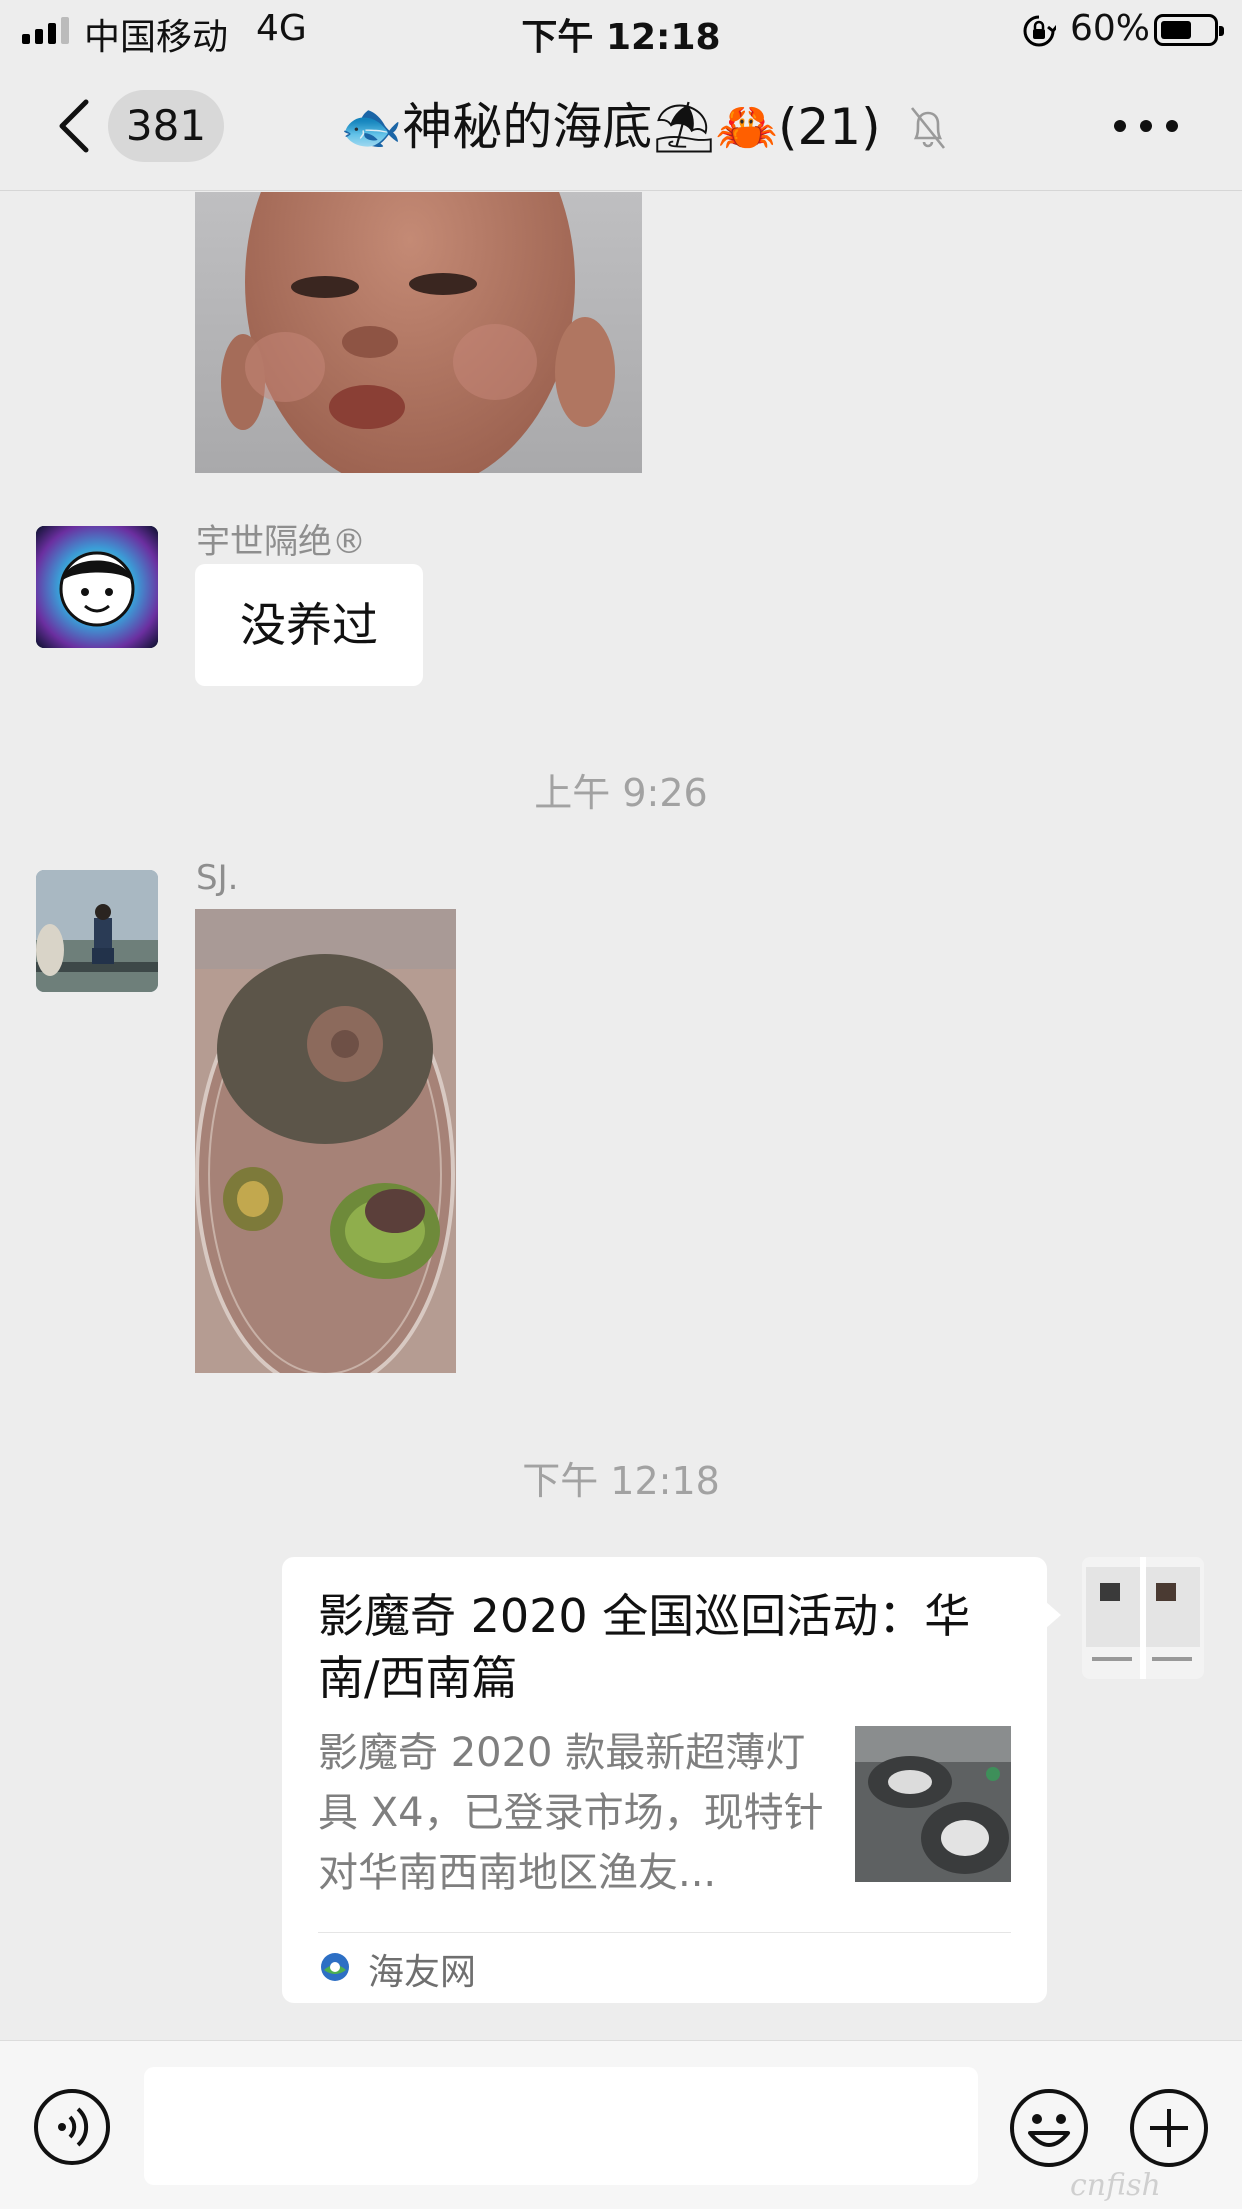 The height and width of the screenshot is (2209, 1242). What do you see at coordinates (610, 127) in the screenshot?
I see `chat-title: 🐟神秘的海底⛱🦀(21)` at bounding box center [610, 127].